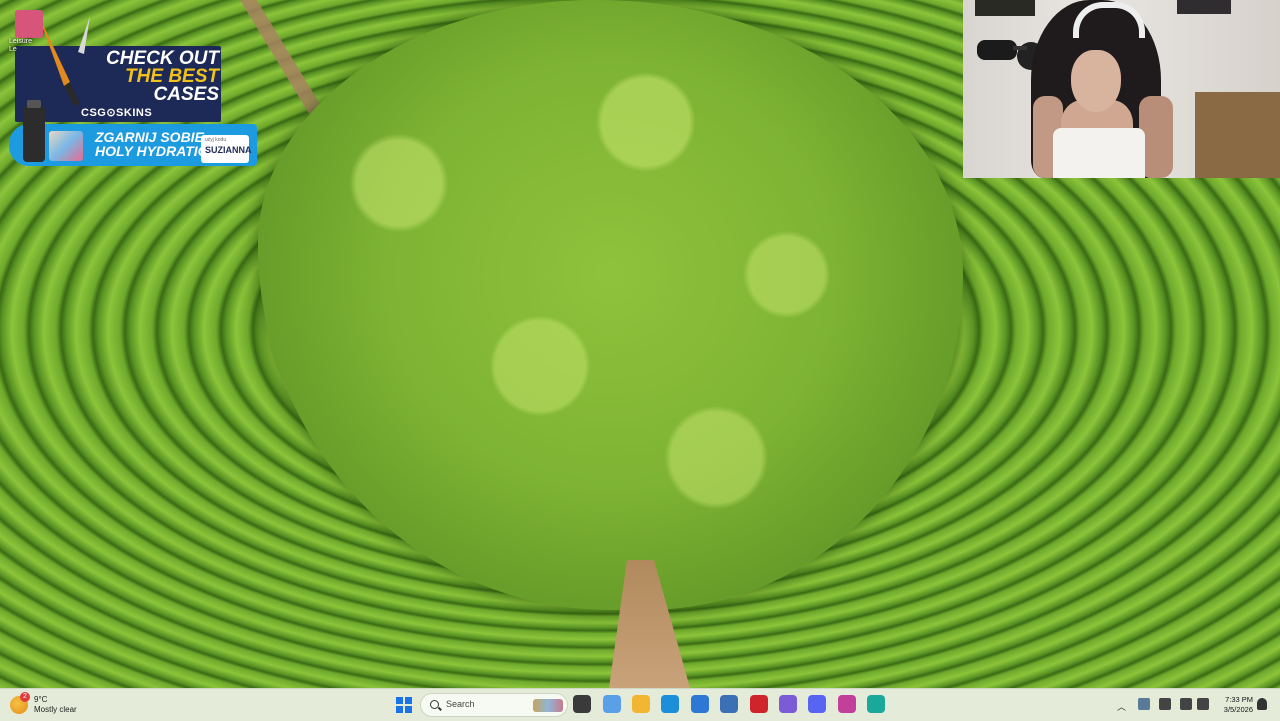 This screenshot has height=721, width=1280. What do you see at coordinates (29, 24) in the screenshot?
I see `avatar` at bounding box center [29, 24].